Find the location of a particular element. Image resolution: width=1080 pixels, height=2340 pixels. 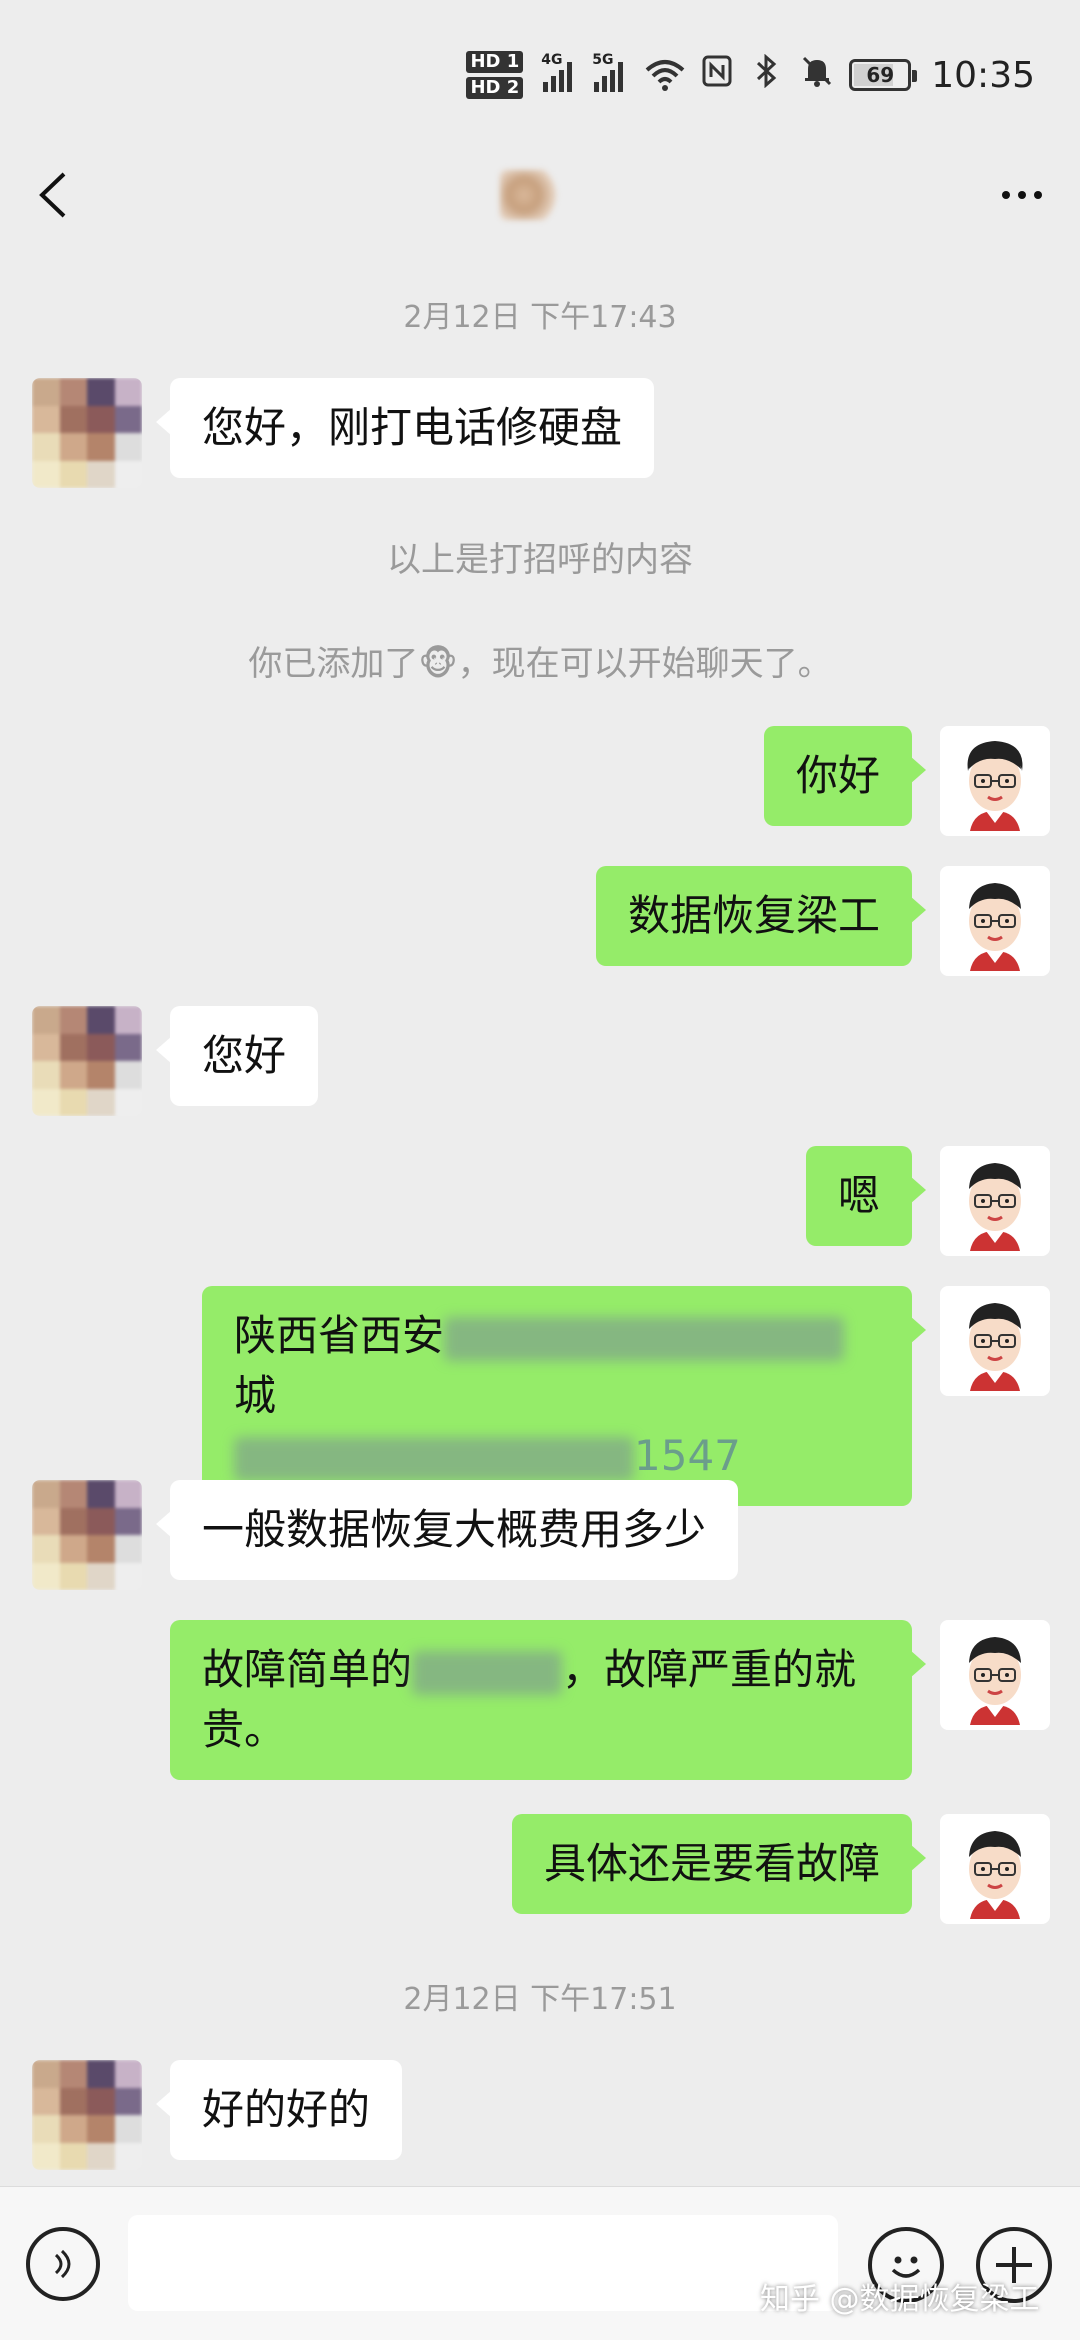

system-message: 以上是打招呼的内容 is located at coordinates (540, 560).